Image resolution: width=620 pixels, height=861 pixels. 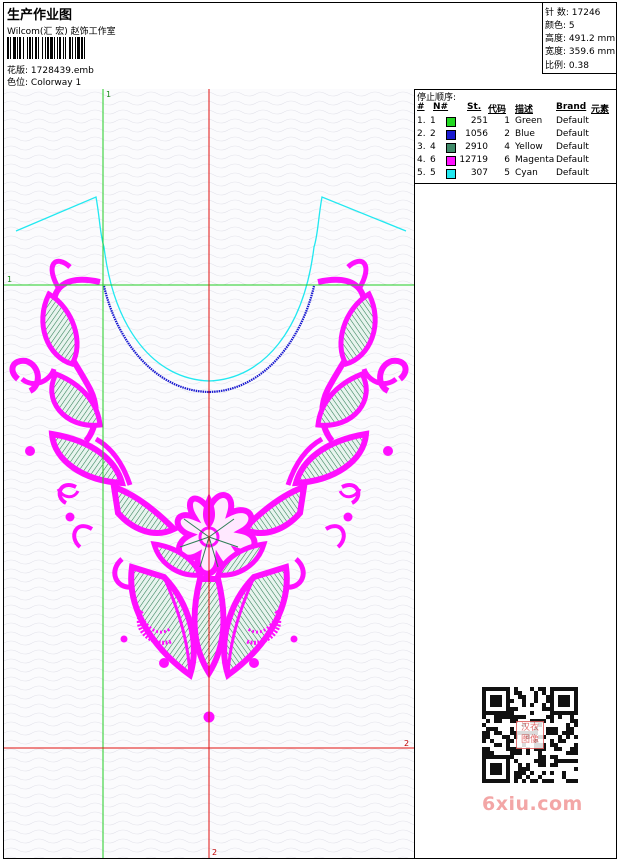 I want to click on row-needle: 1, so click(x=433, y=121).